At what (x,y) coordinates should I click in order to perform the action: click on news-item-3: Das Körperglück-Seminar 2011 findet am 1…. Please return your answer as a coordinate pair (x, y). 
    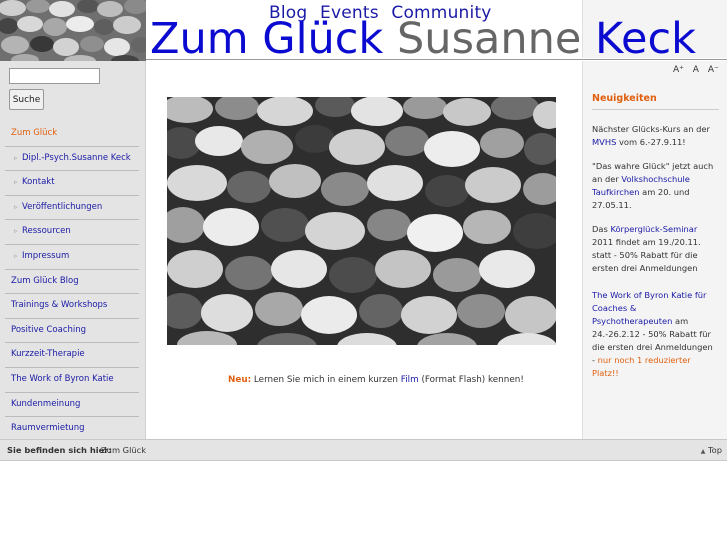
    Looking at the image, I should click on (654, 249).